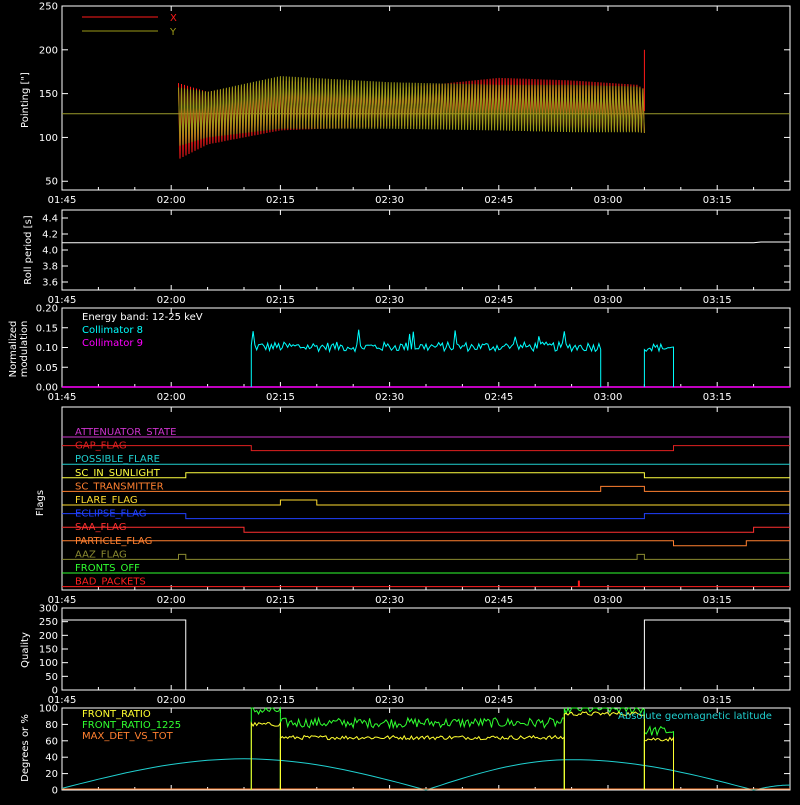 The height and width of the screenshot is (805, 800). What do you see at coordinates (426, 655) in the screenshot?
I see `quality-line` at bounding box center [426, 655].